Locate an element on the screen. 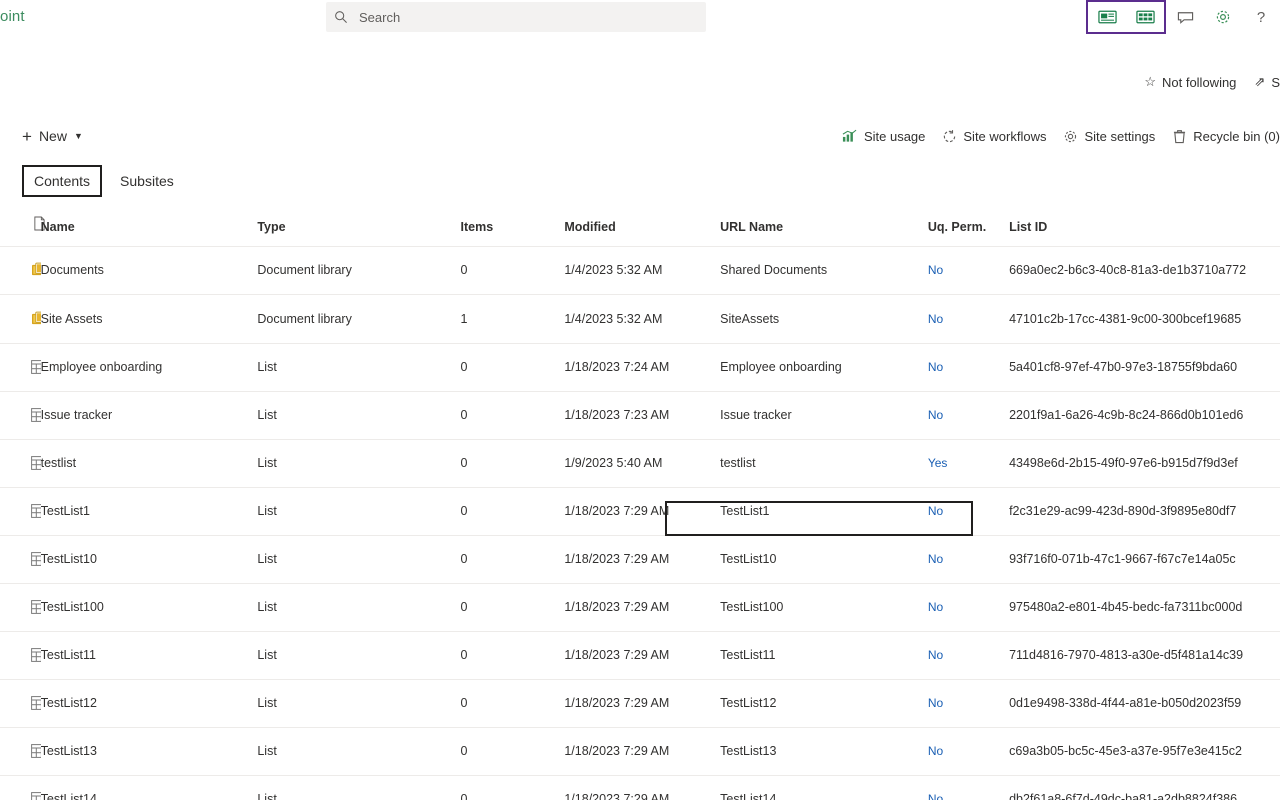  site-header: ☆ Not following ⇗ S is located at coordinates (640, 81).